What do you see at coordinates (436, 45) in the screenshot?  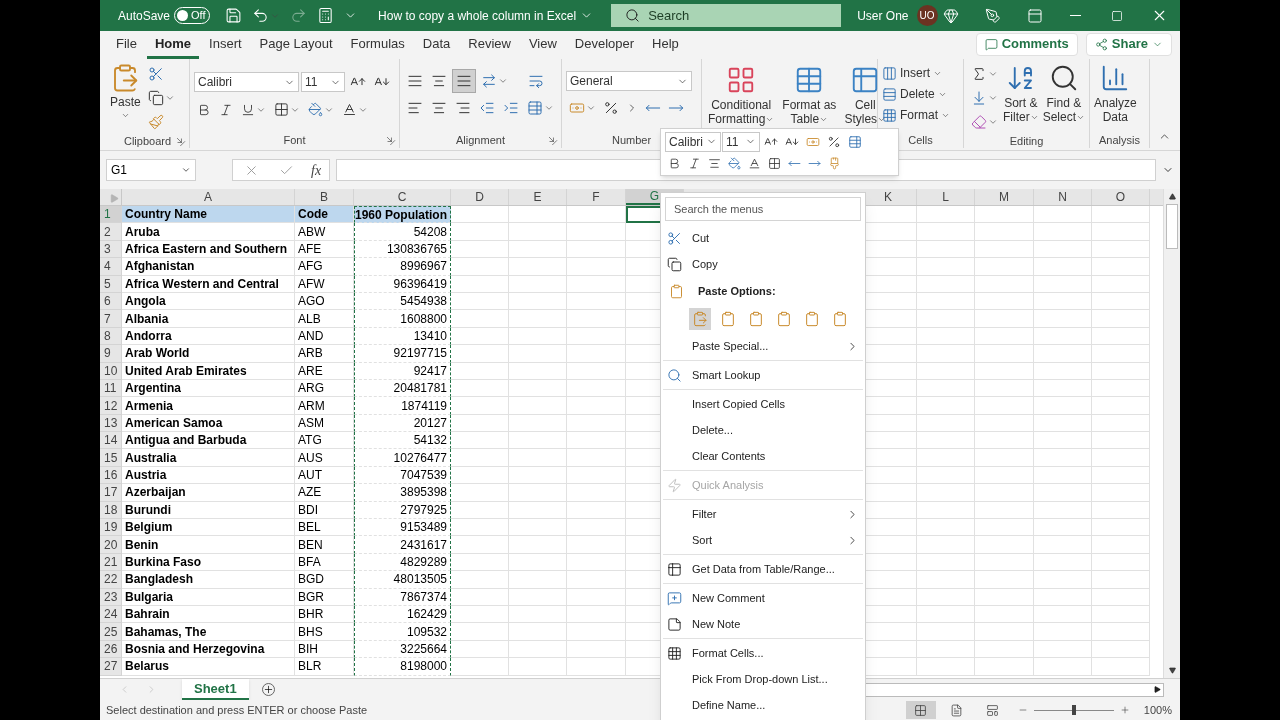 I see `ribbon-tab: Data` at bounding box center [436, 45].